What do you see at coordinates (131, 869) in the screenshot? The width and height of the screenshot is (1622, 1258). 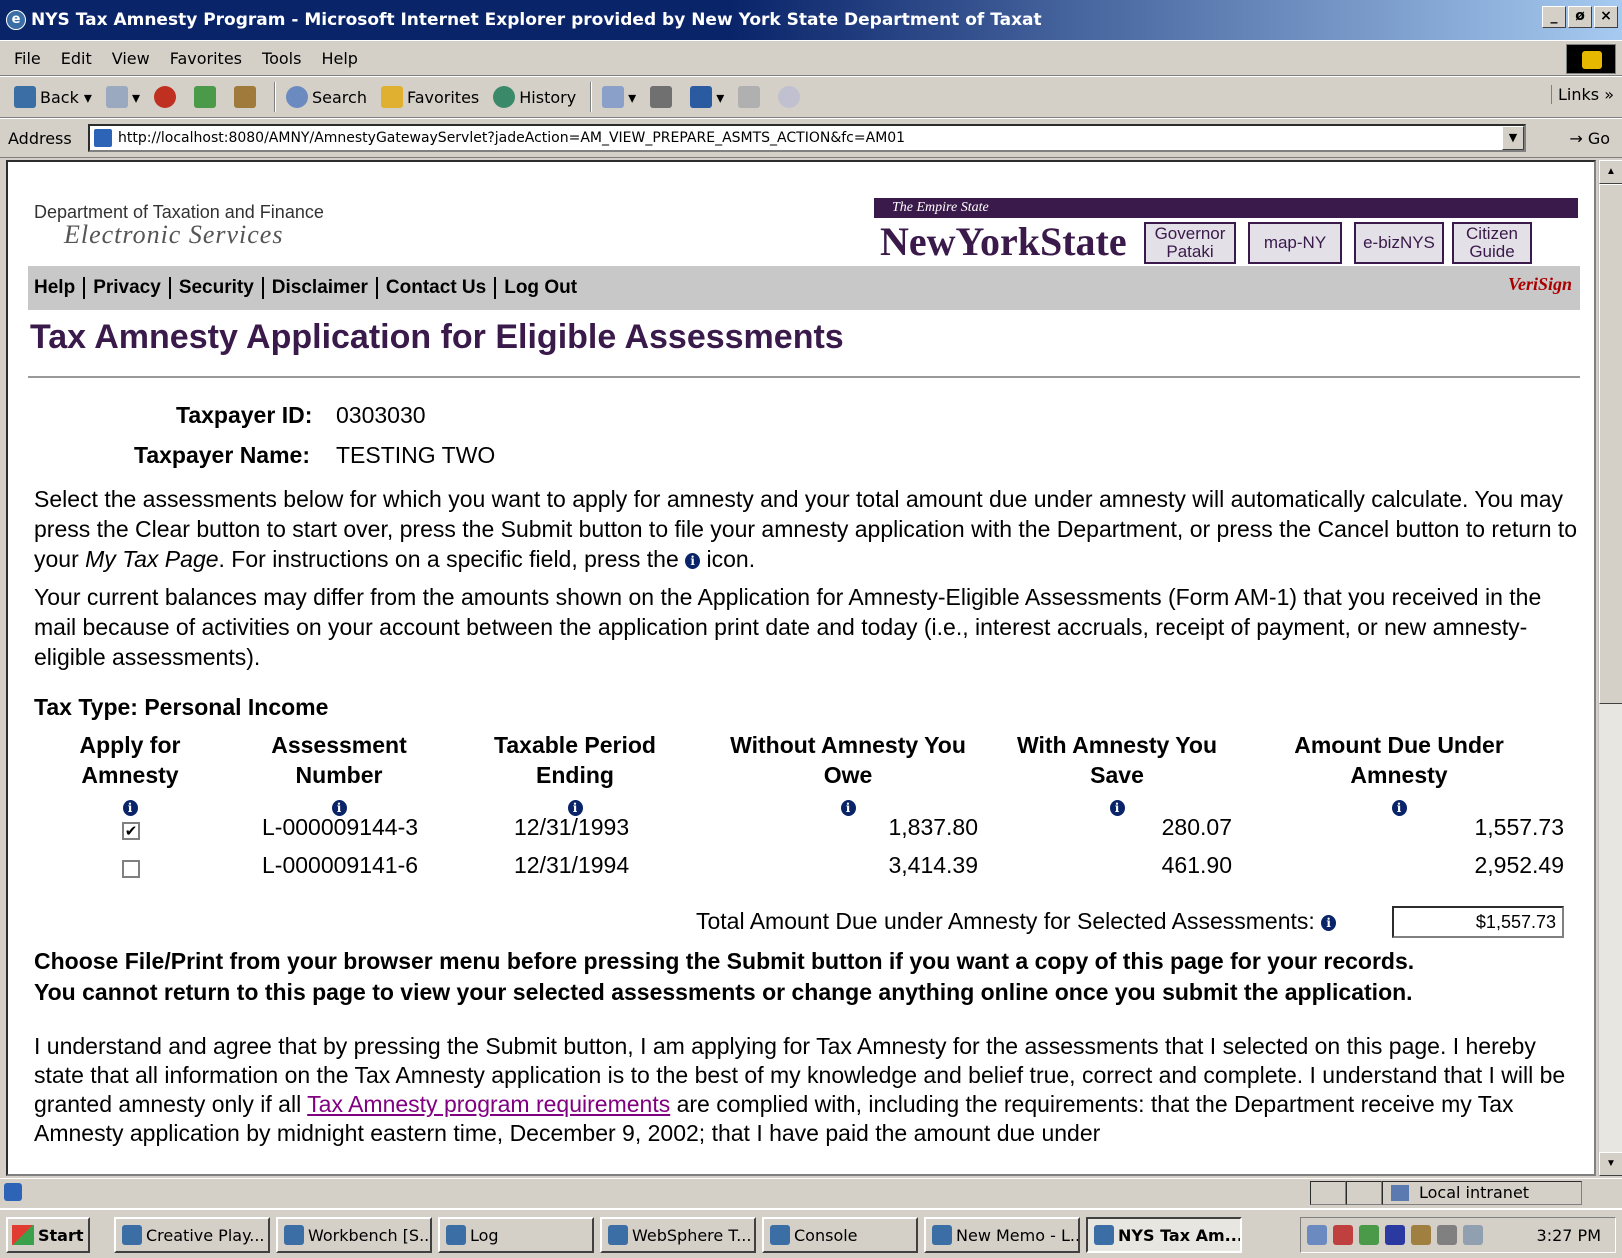 I see `apply-checkbox` at bounding box center [131, 869].